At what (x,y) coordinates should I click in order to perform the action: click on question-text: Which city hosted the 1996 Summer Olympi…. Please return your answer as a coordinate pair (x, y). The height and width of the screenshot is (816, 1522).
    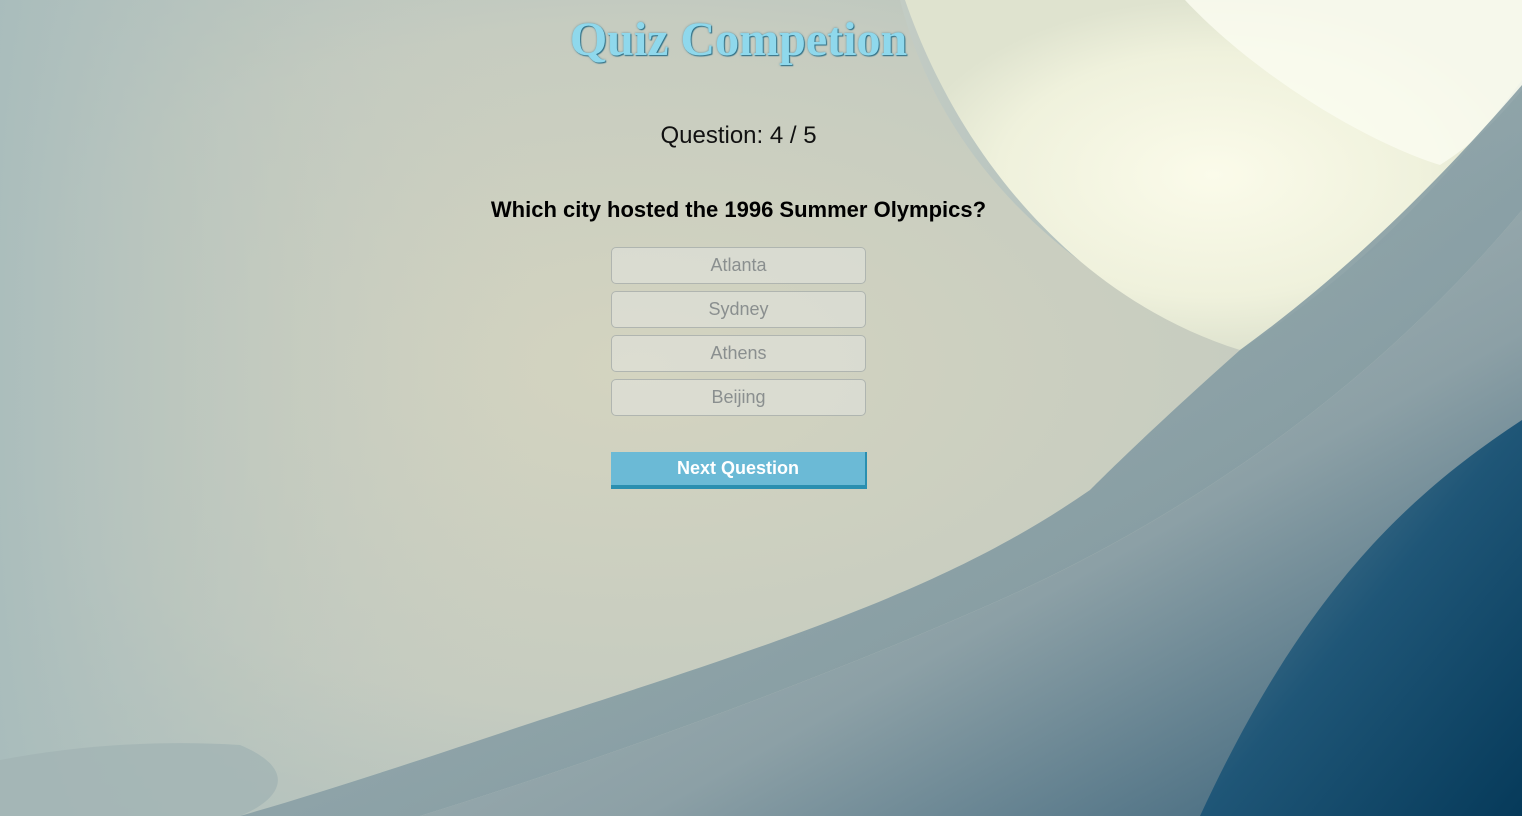
    Looking at the image, I should click on (738, 209).